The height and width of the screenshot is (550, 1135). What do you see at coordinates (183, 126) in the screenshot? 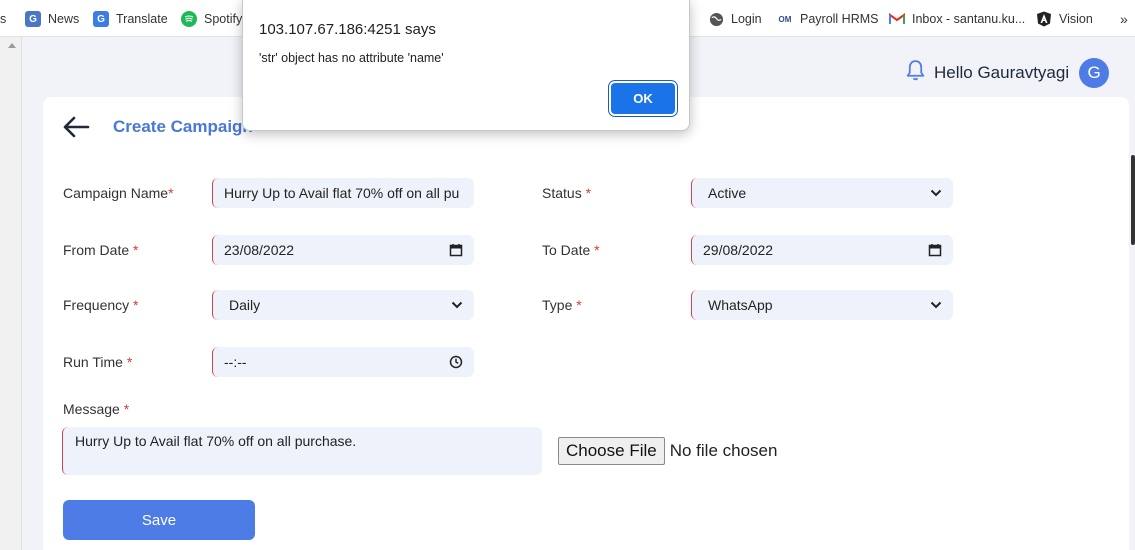
I see `page-title: Create Campaign` at bounding box center [183, 126].